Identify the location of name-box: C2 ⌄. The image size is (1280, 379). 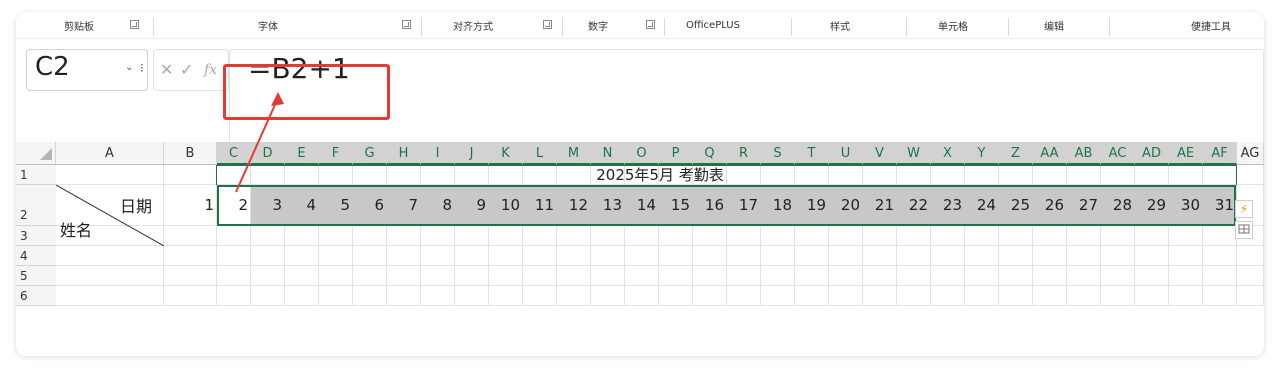
(87, 70).